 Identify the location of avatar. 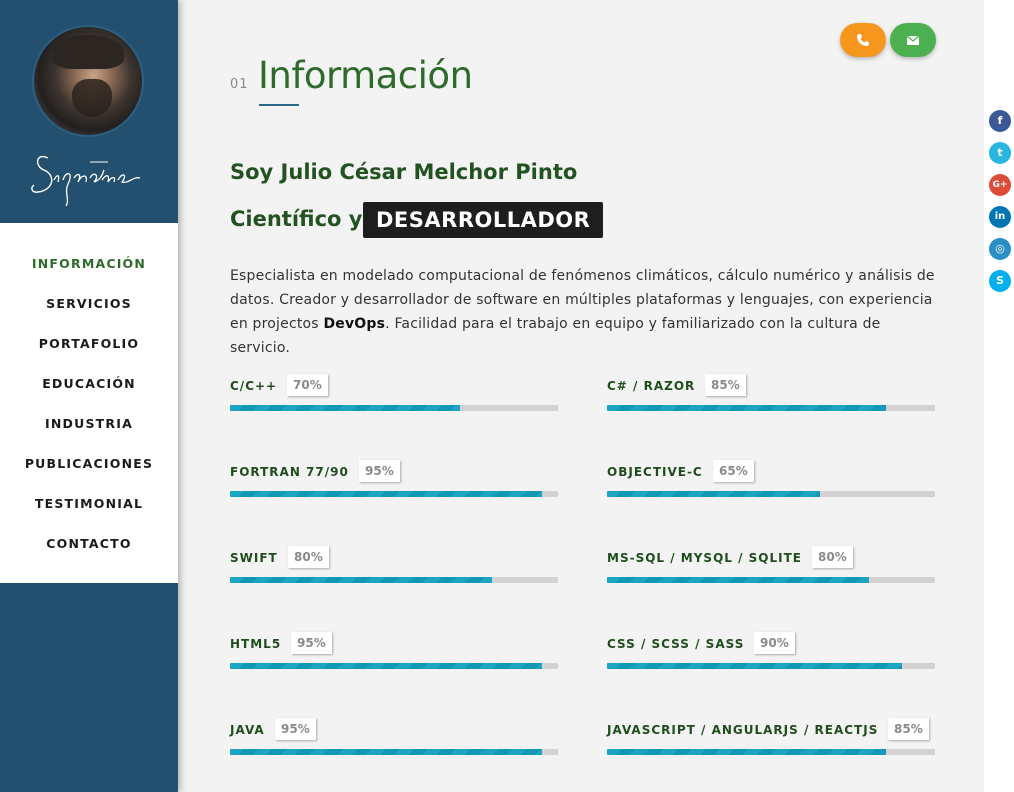
(88, 81).